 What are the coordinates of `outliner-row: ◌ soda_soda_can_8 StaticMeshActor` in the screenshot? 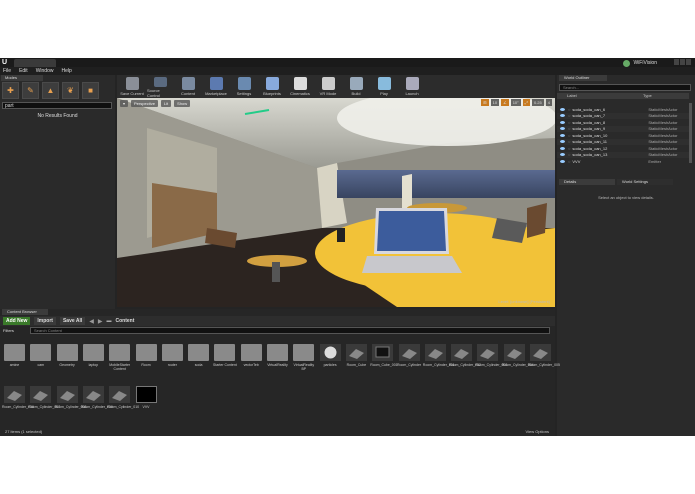 It's located at (623, 122).